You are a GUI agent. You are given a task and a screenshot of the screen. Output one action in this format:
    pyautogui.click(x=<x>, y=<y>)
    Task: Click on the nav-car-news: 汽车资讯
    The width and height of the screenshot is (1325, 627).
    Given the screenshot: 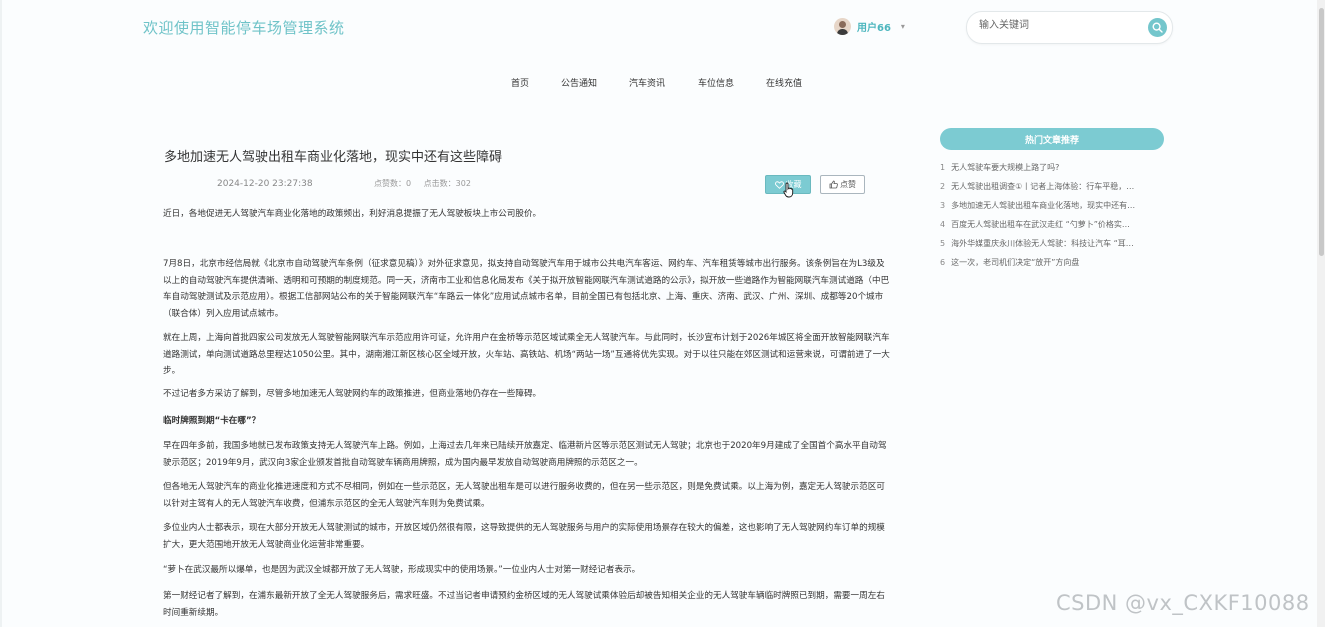 What is the action you would take?
    pyautogui.click(x=647, y=82)
    